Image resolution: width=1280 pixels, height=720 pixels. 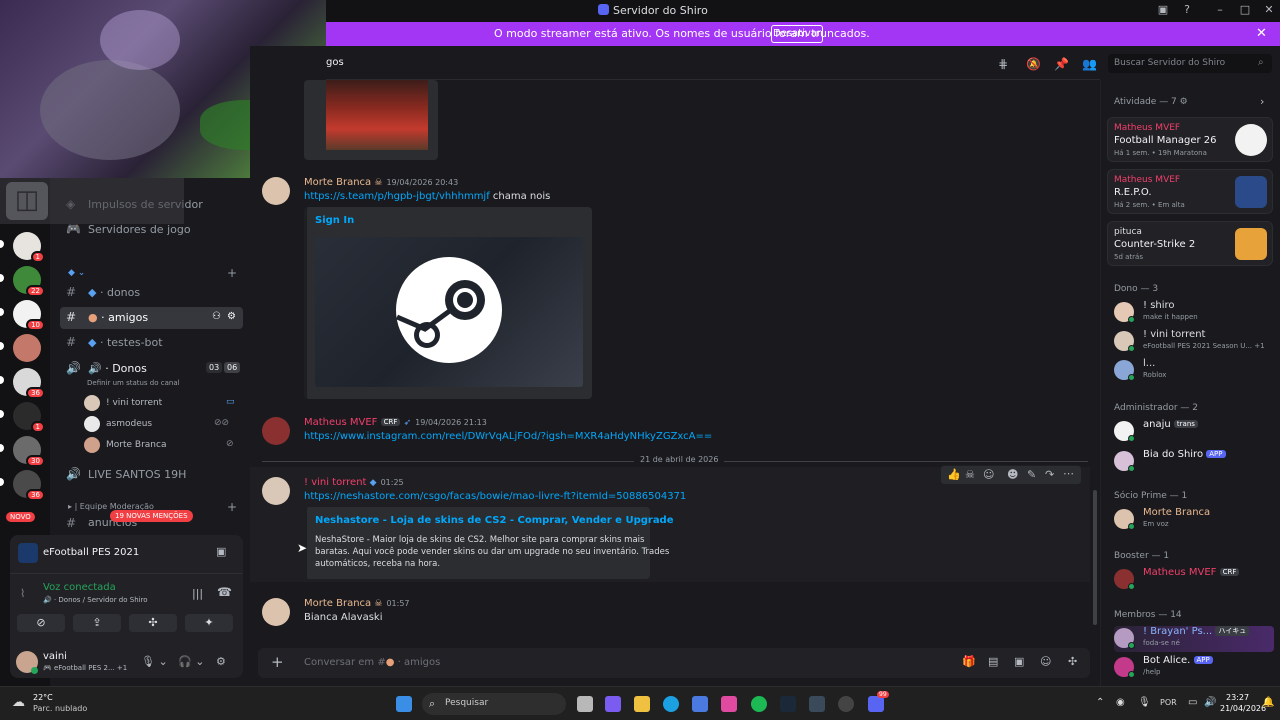 What do you see at coordinates (151, 369) in the screenshot?
I see `voice-channel-donos: 🔊 🔊 · Donos 03 06` at bounding box center [151, 369].